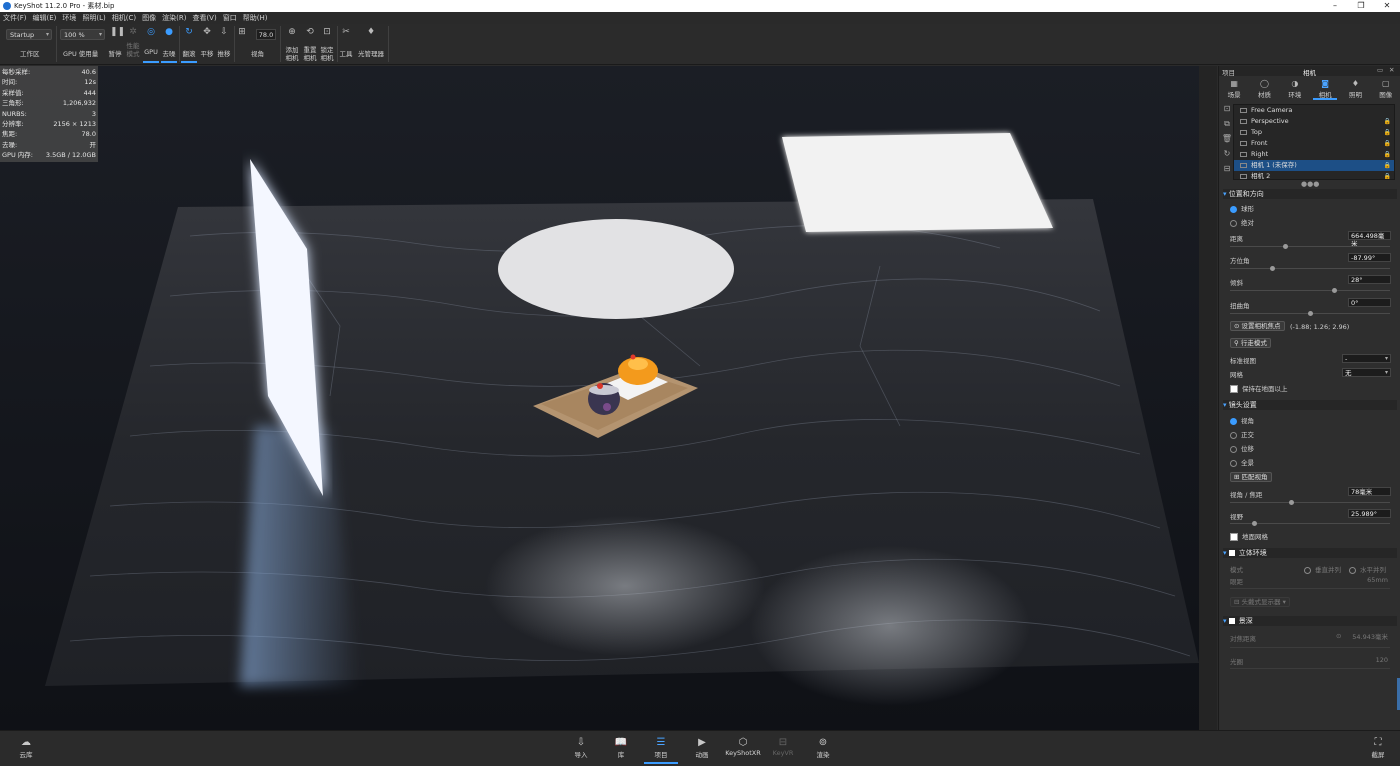  Describe the element at coordinates (207, 42) in the screenshot. I see `pan-button: ✥ 平移` at that location.